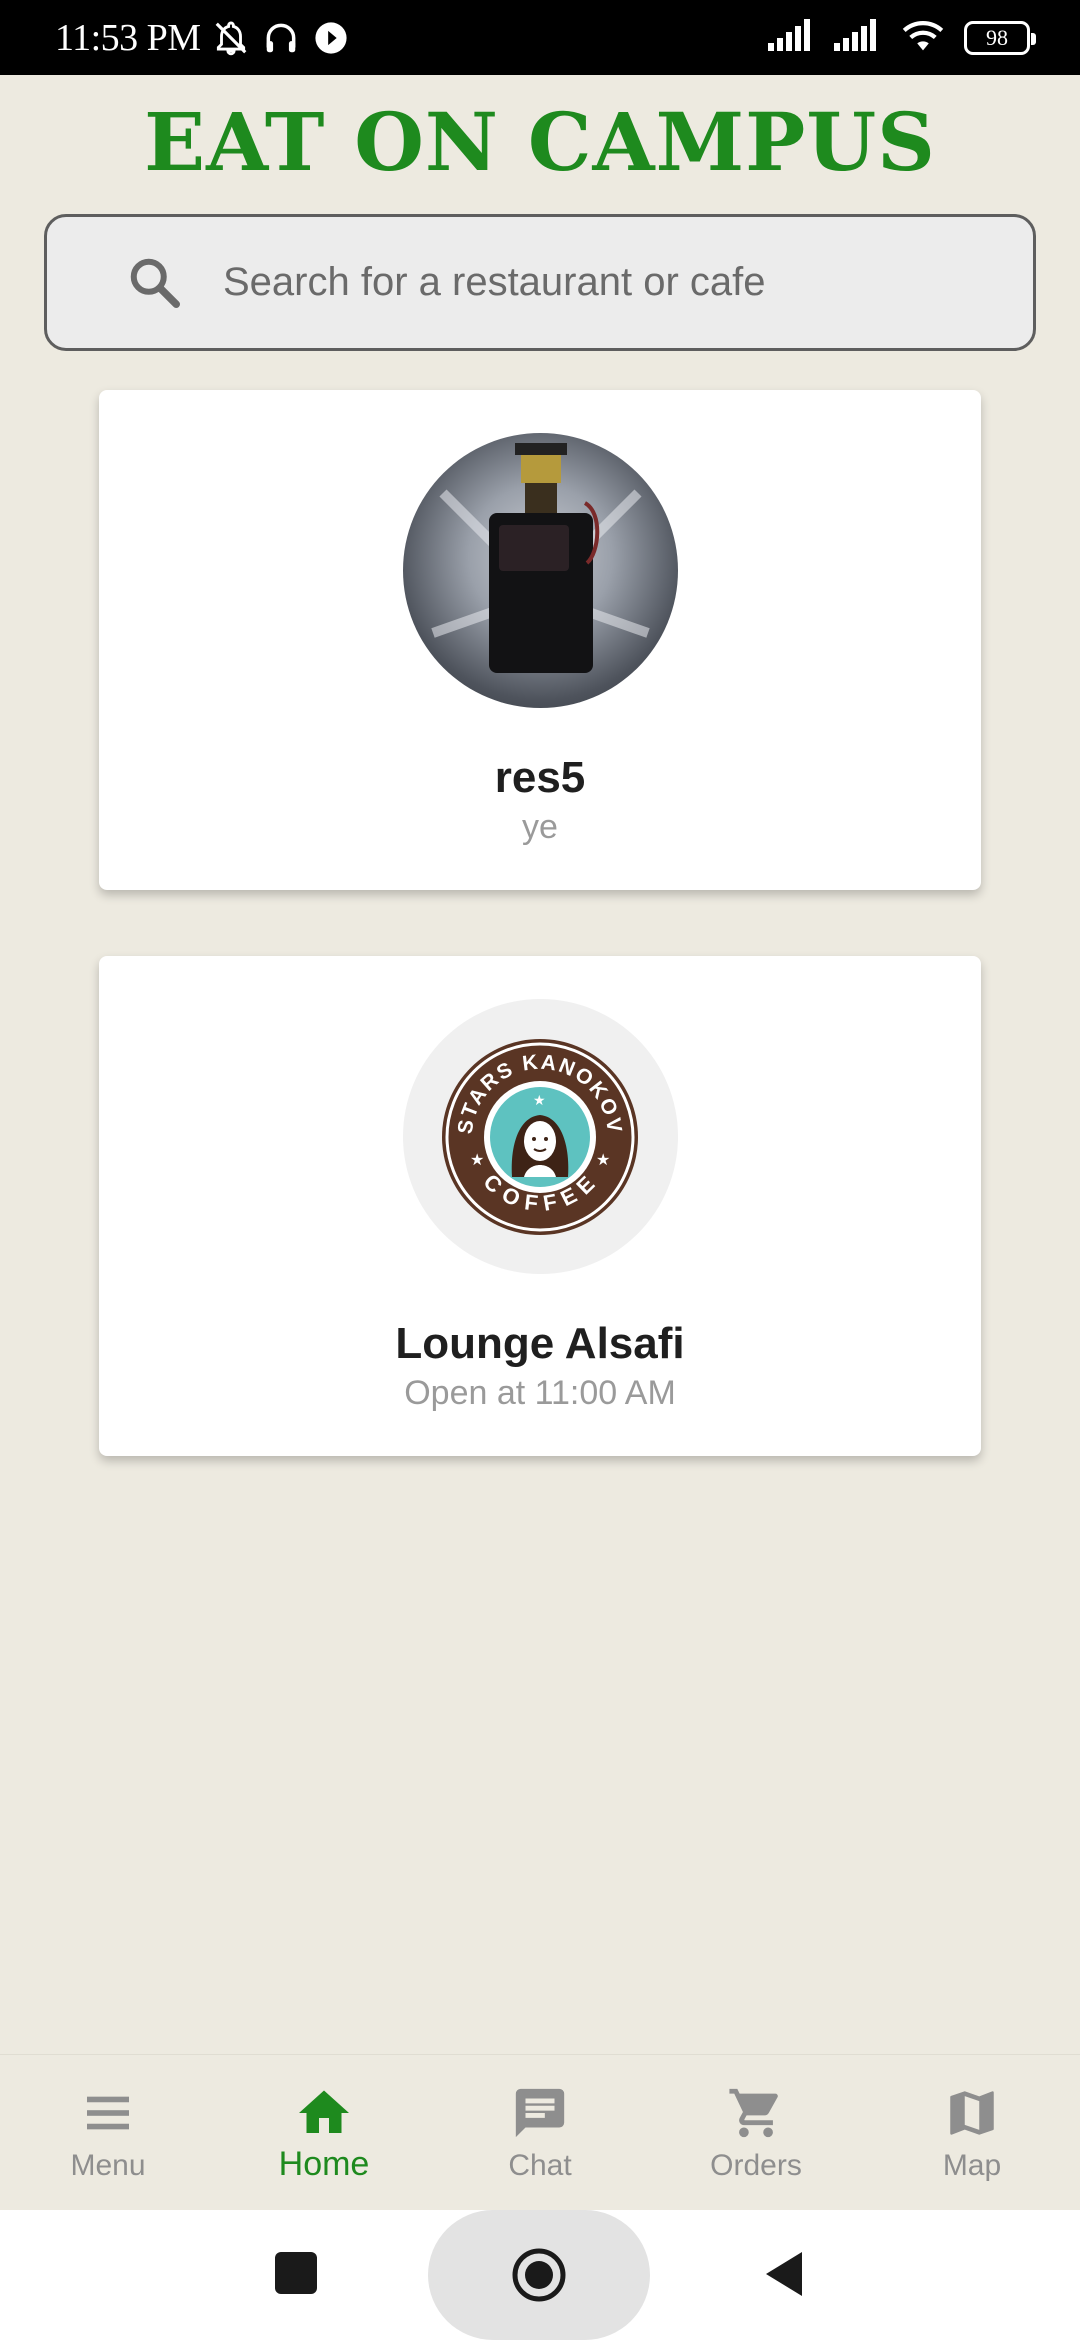 The image size is (1080, 2340). Describe the element at coordinates (231, 38) in the screenshot. I see `bell-muted-icon` at that location.